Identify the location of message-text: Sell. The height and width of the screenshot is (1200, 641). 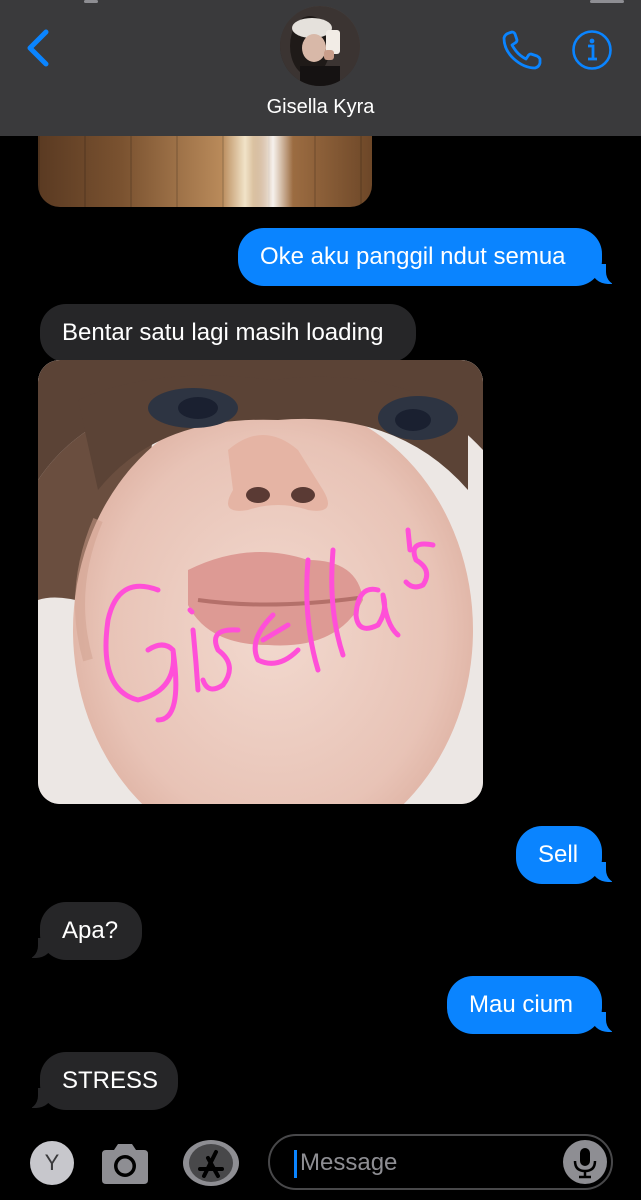
(558, 854).